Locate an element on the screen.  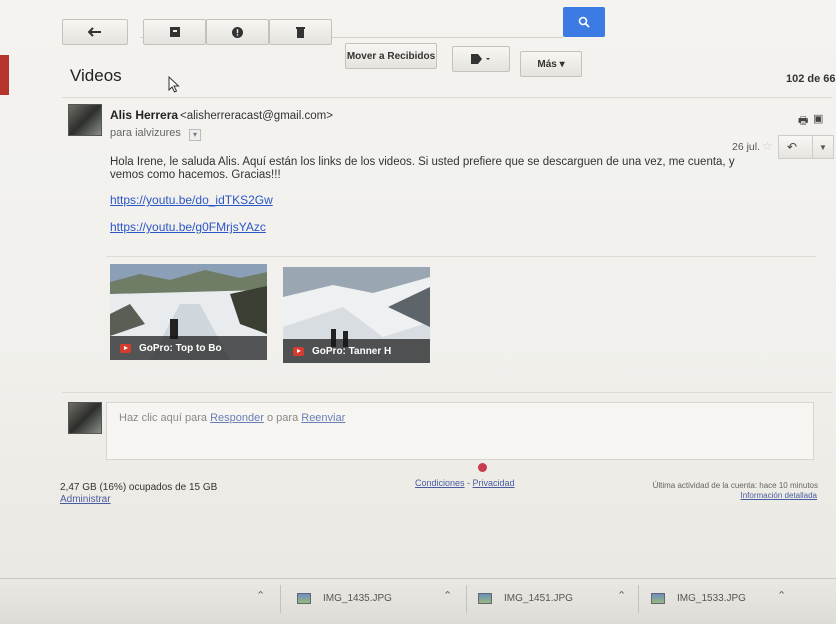
video-link-1: https://youtu.be/do_idTKS2Gw is located at coordinates (191, 200).